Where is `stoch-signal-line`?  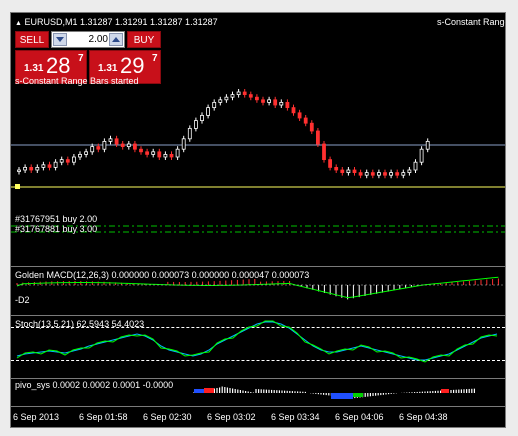
stoch-signal-line is located at coordinates (257, 341).